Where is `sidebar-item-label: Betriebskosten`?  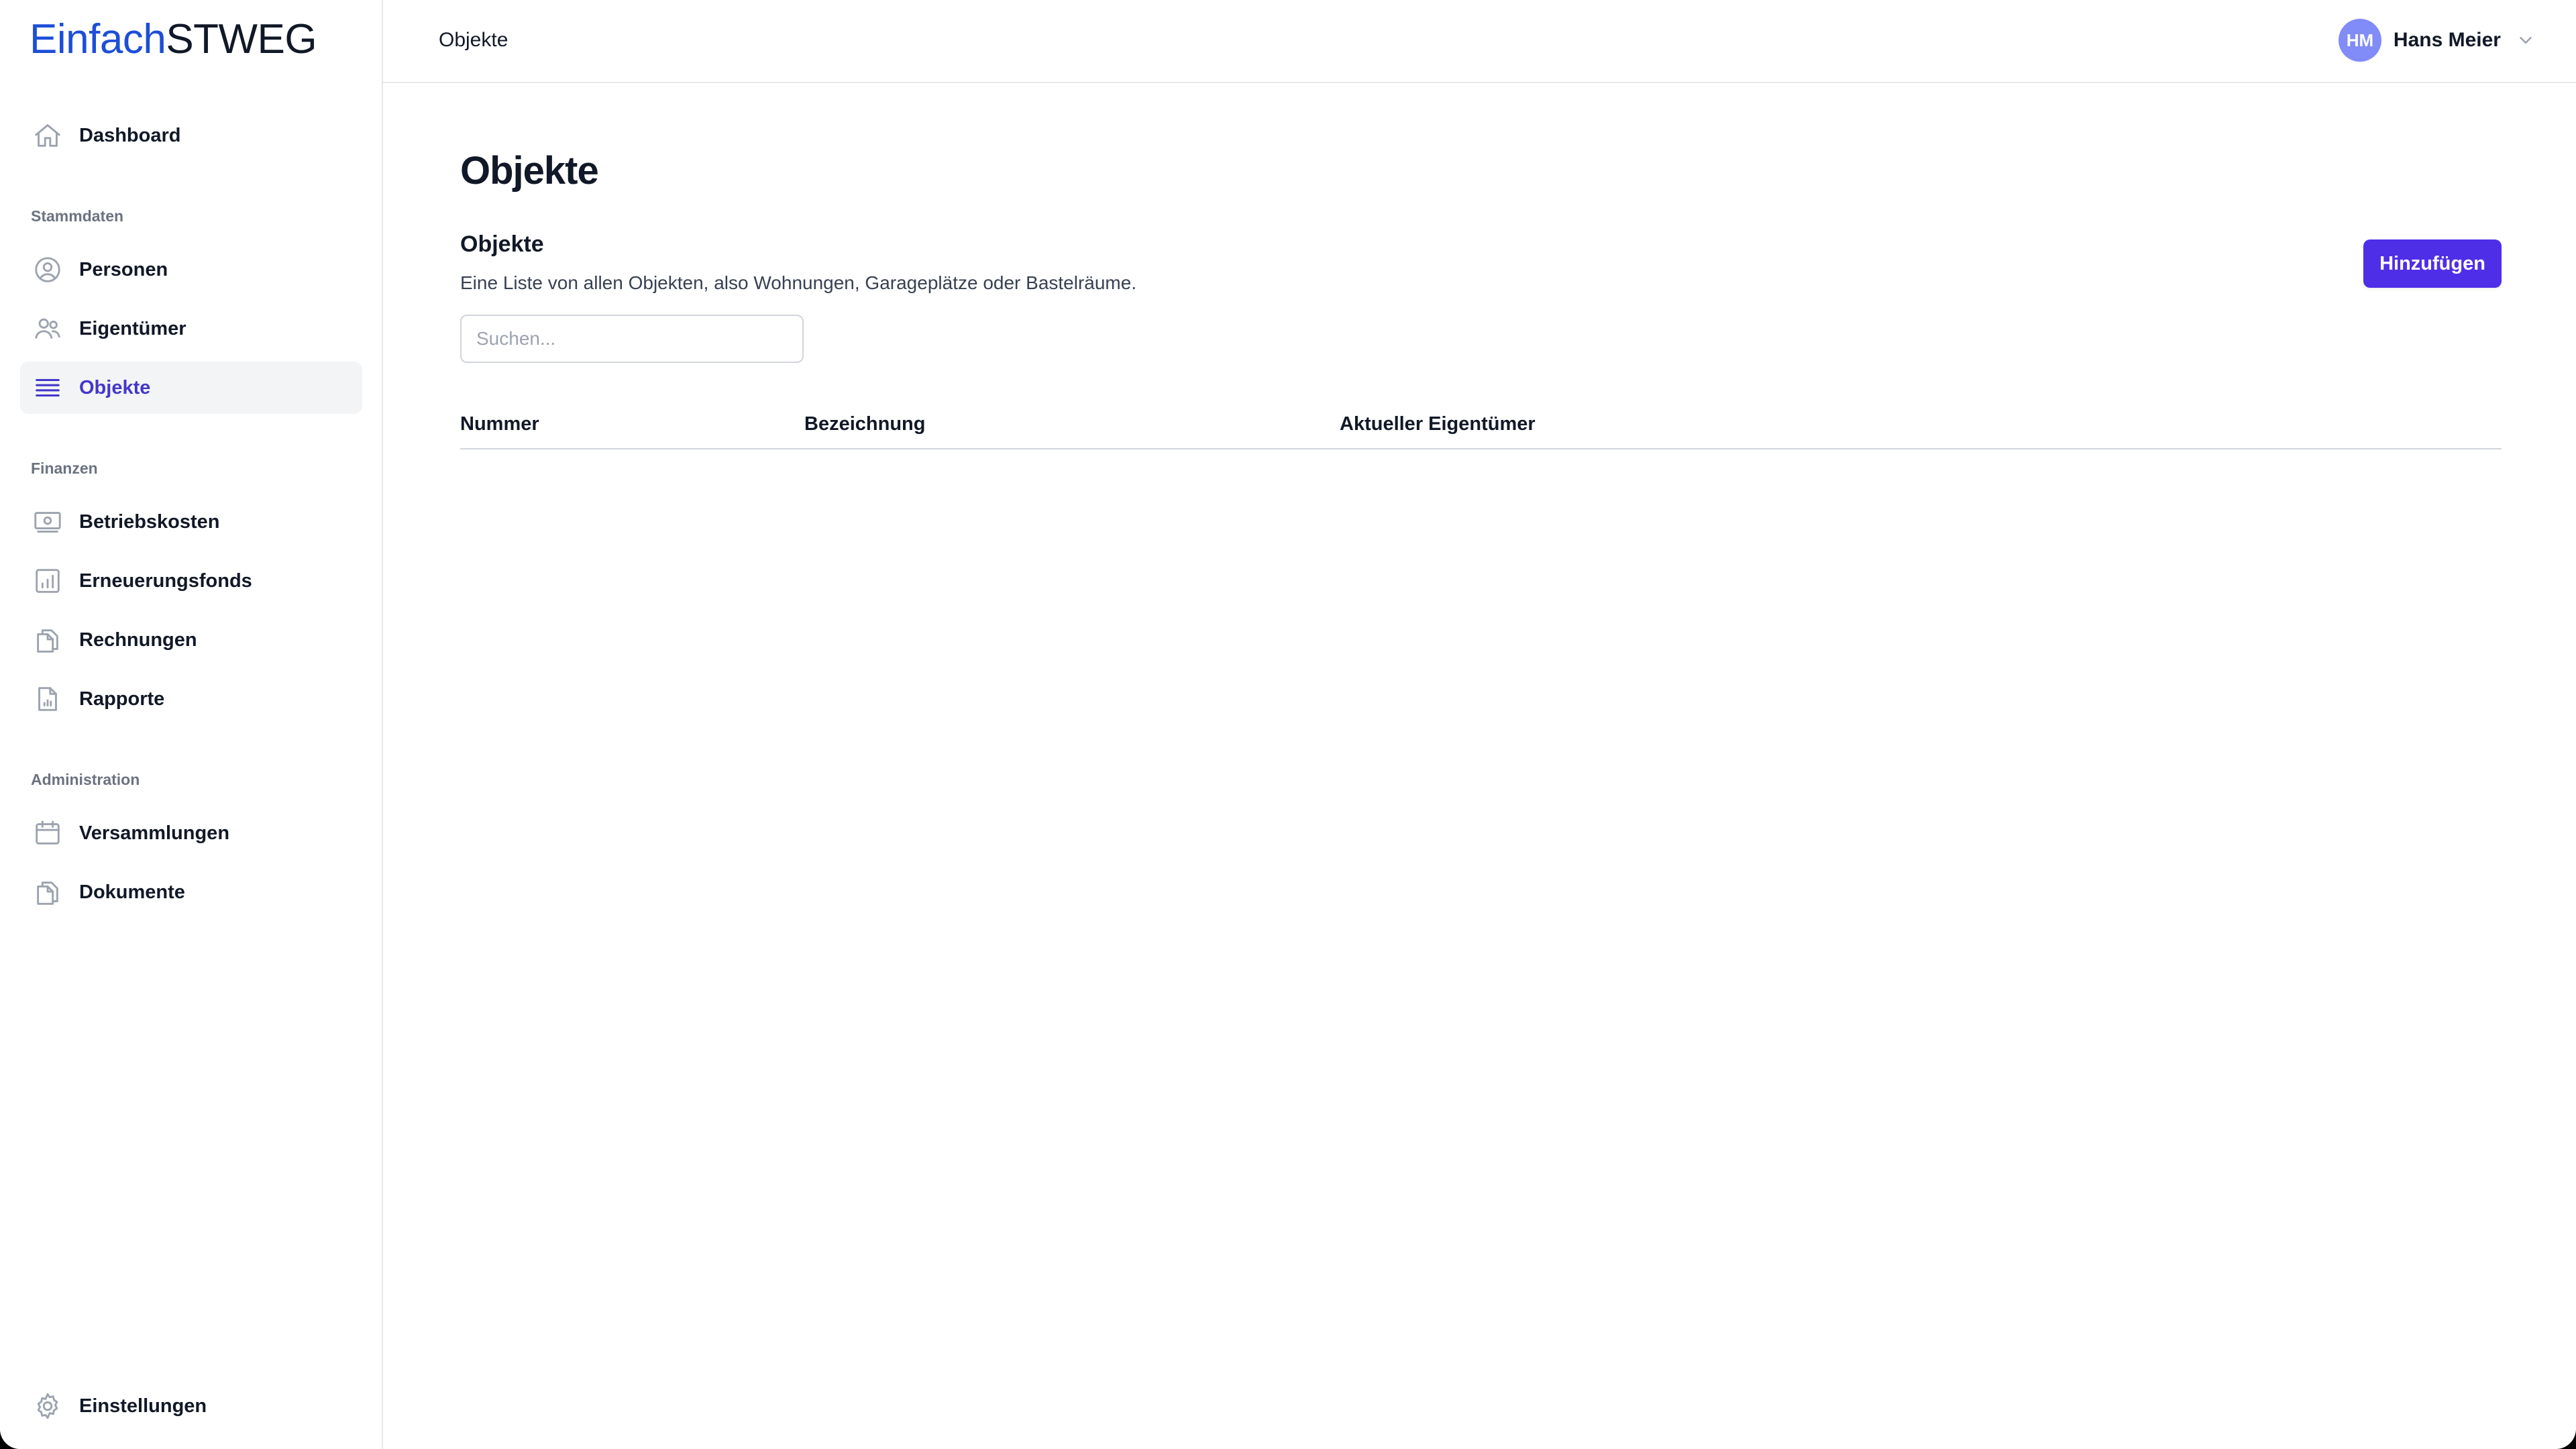
sidebar-item-label: Betriebskosten is located at coordinates (149, 522).